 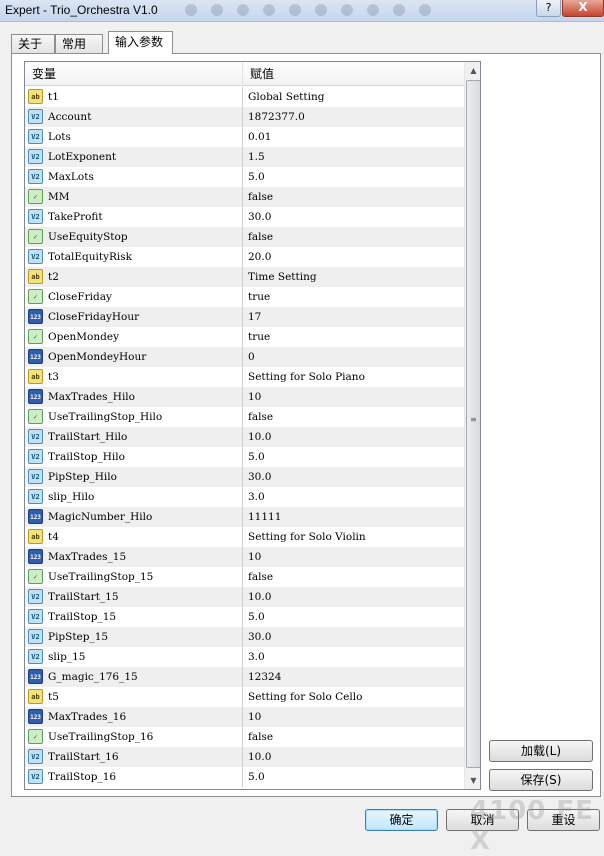 What do you see at coordinates (353, 517) in the screenshot?
I see `value-cell: 11111` at bounding box center [353, 517].